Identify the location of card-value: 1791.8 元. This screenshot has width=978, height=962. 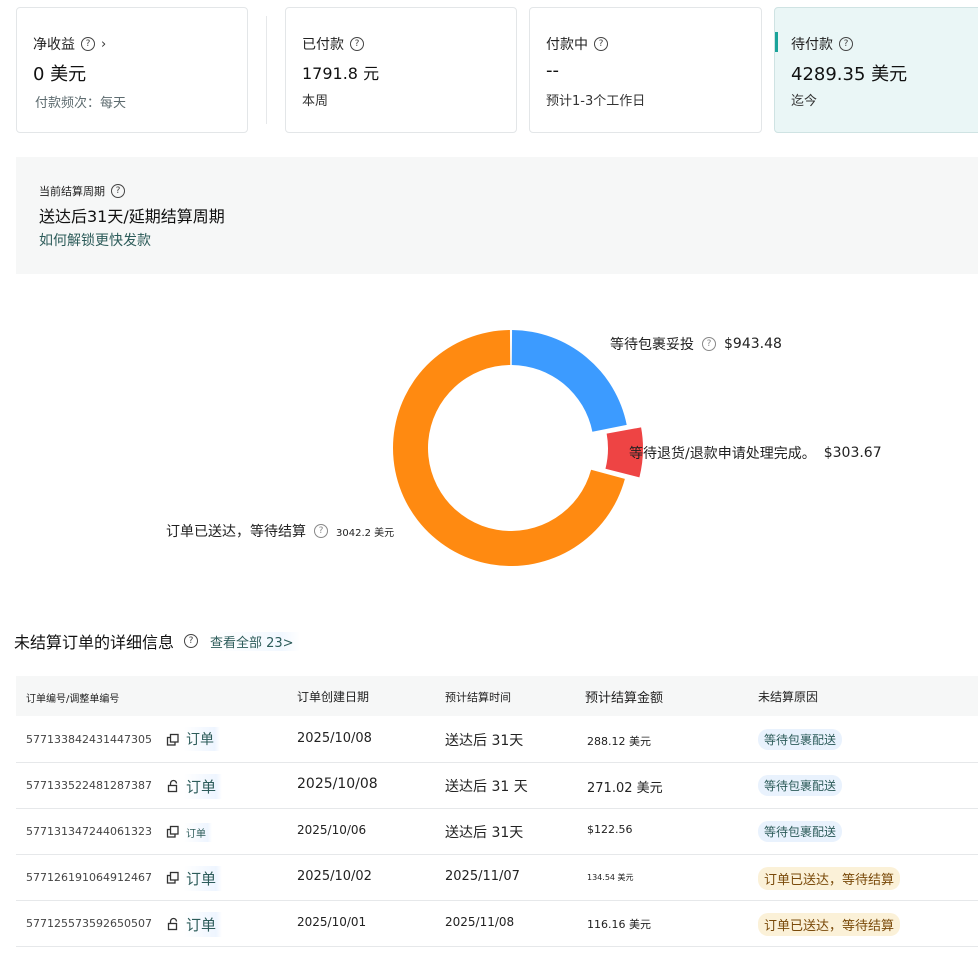
(341, 73).